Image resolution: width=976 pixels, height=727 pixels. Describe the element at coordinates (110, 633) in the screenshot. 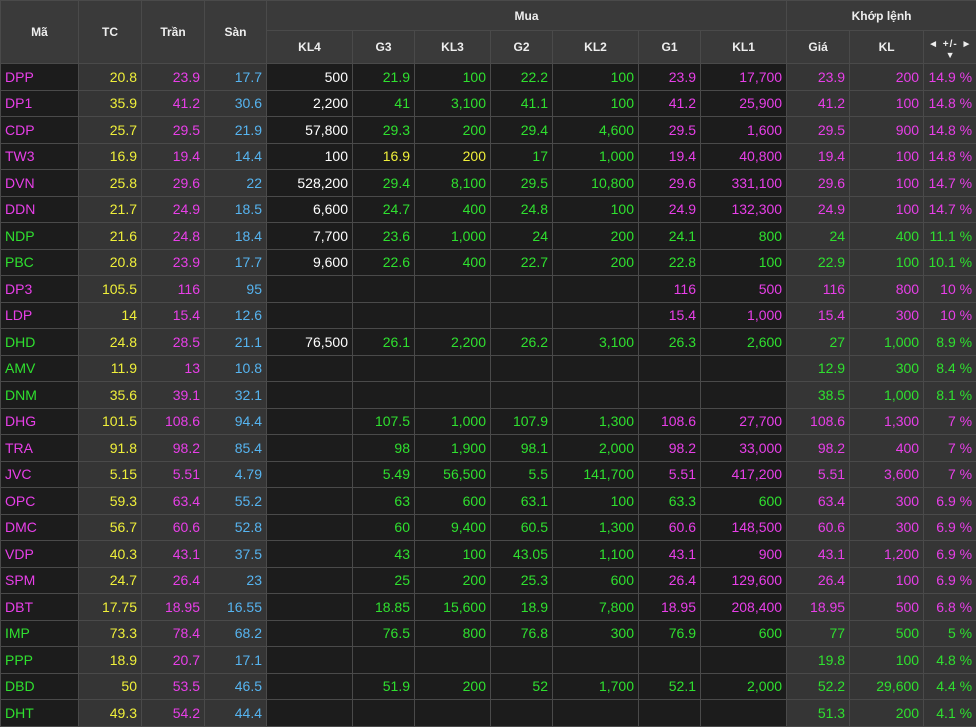

I see `cell-reference-price: 73.3` at that location.